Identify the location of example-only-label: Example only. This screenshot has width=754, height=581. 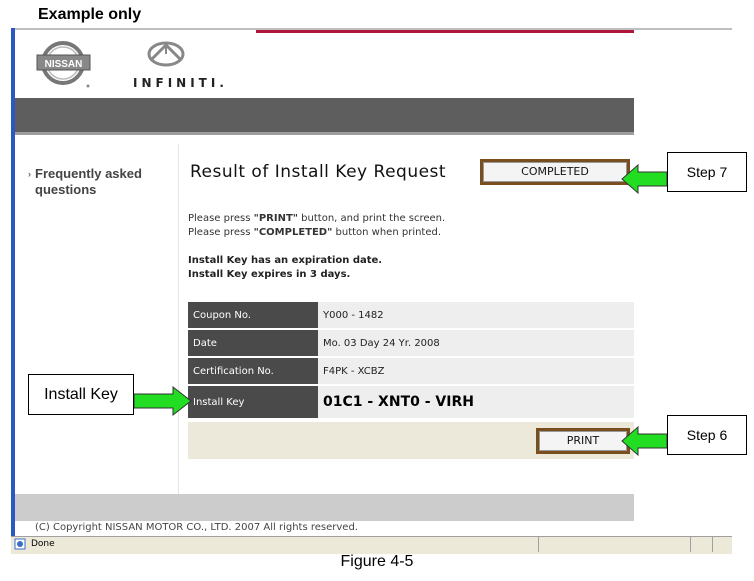
(90, 14).